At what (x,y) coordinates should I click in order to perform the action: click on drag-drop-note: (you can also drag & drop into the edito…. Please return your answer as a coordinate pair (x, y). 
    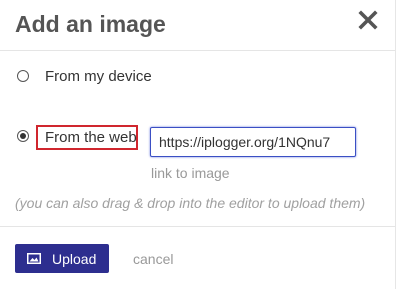
    Looking at the image, I should click on (190, 203).